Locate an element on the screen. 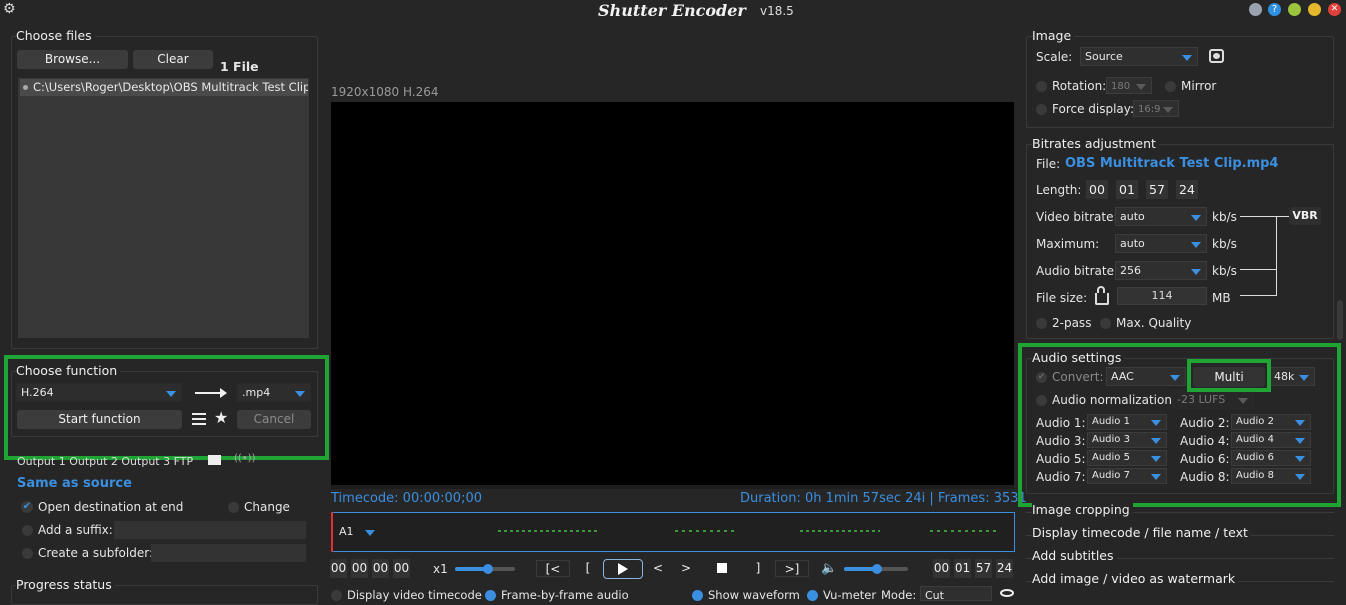 The height and width of the screenshot is (605, 1346). right-scrollbar is located at coordinates (1340, 320).